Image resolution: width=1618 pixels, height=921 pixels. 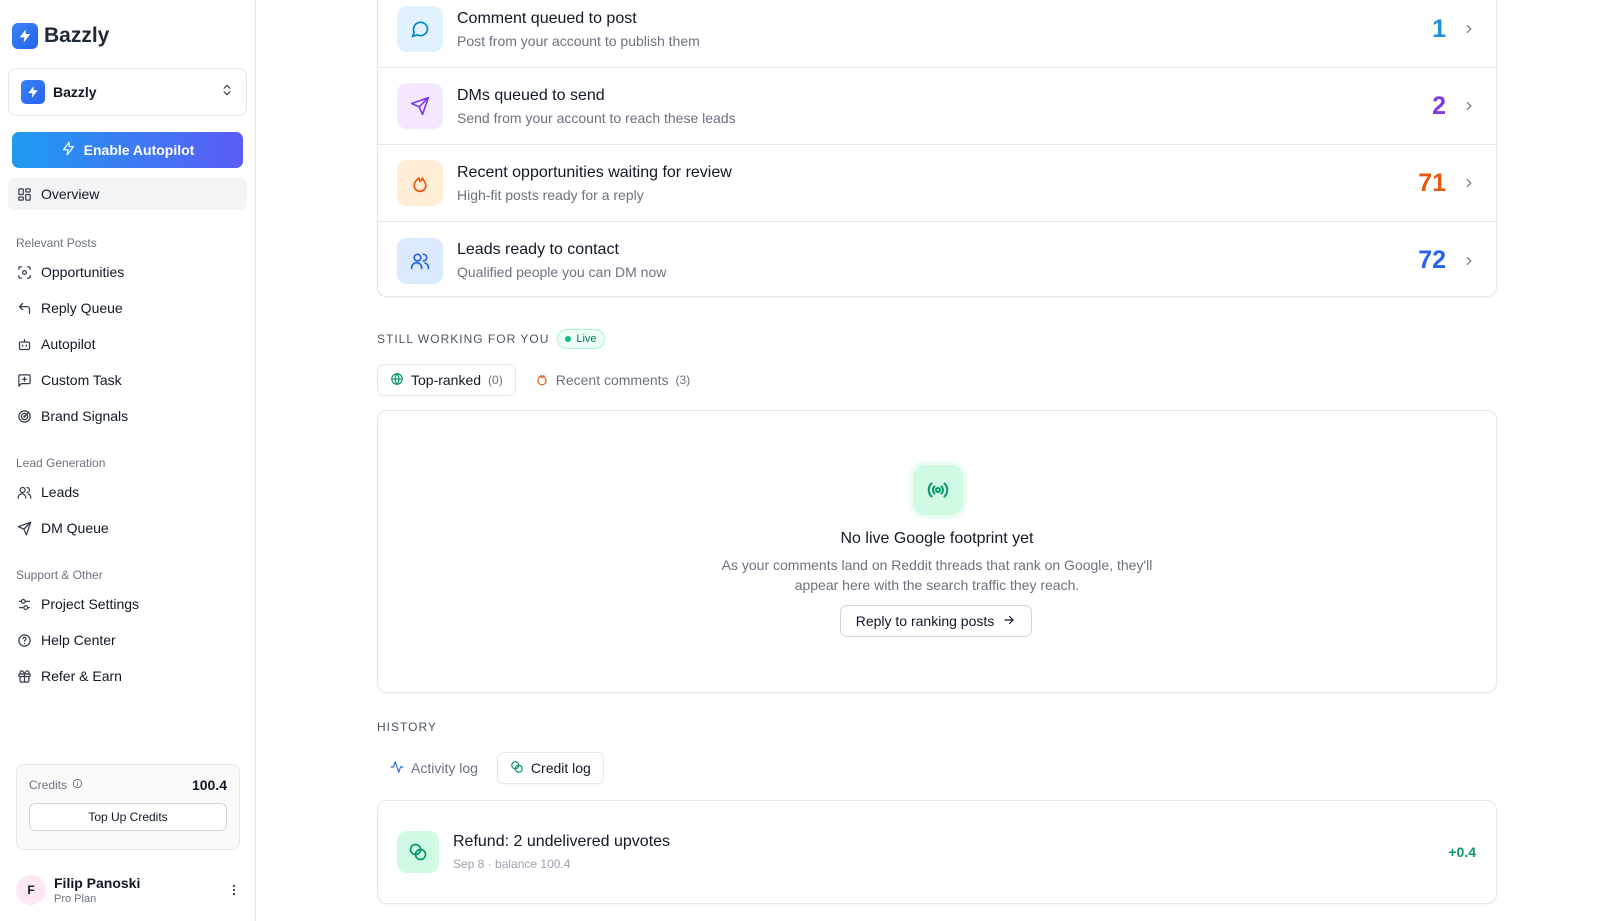 I want to click on layout-dashboard-icon, so click(x=24, y=194).